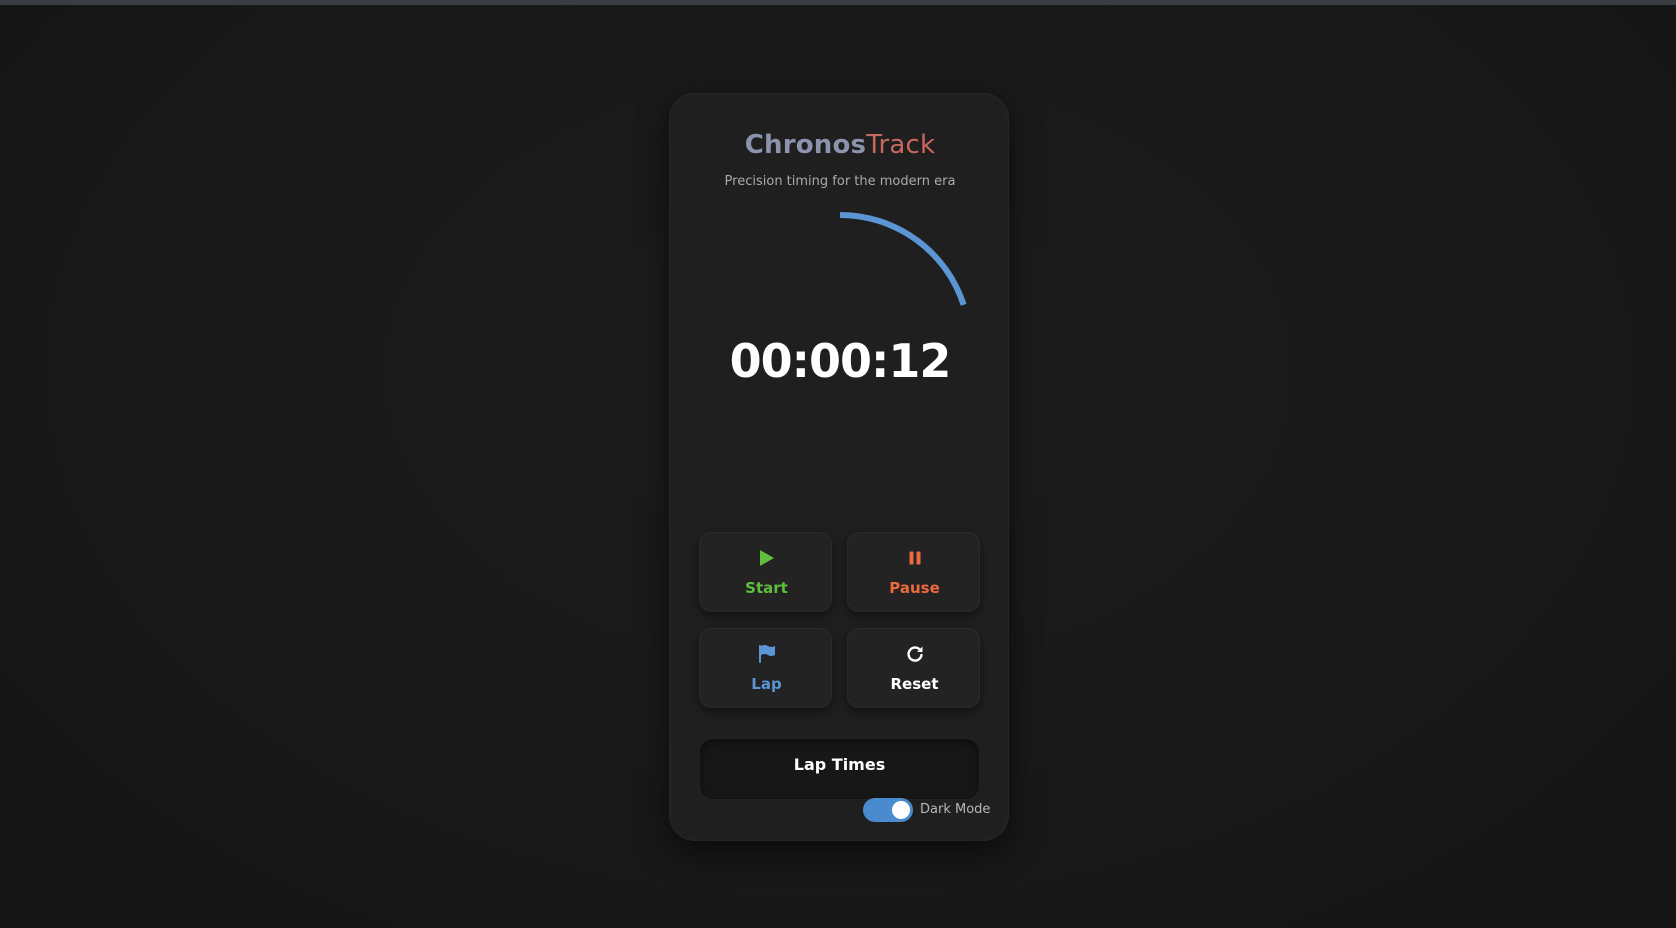  Describe the element at coordinates (766, 684) in the screenshot. I see `lap-button-label: Lap` at that location.